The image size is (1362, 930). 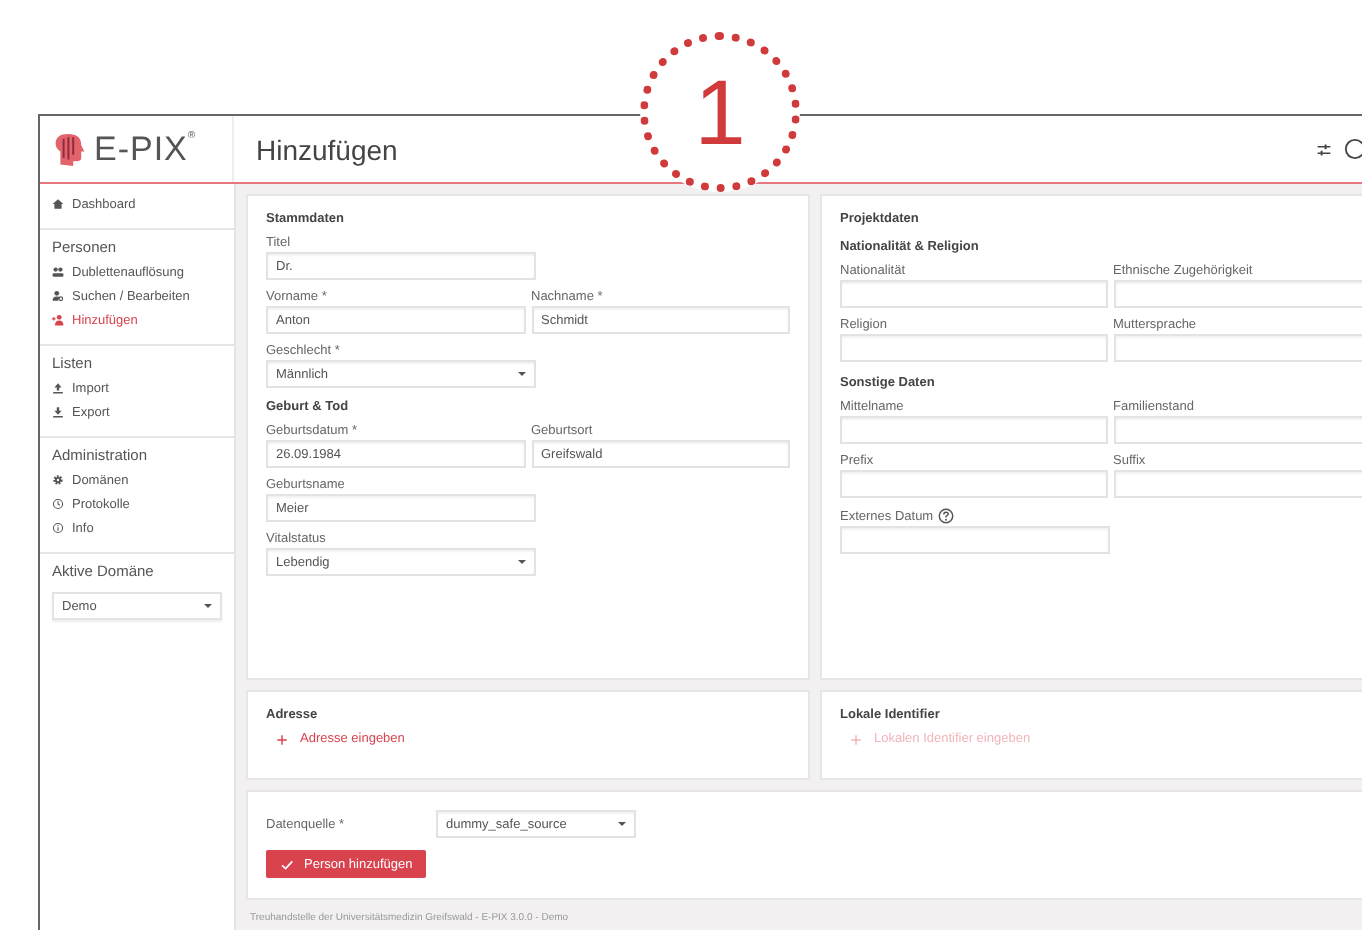 I want to click on page-title: Hinzufügen, so click(x=327, y=149).